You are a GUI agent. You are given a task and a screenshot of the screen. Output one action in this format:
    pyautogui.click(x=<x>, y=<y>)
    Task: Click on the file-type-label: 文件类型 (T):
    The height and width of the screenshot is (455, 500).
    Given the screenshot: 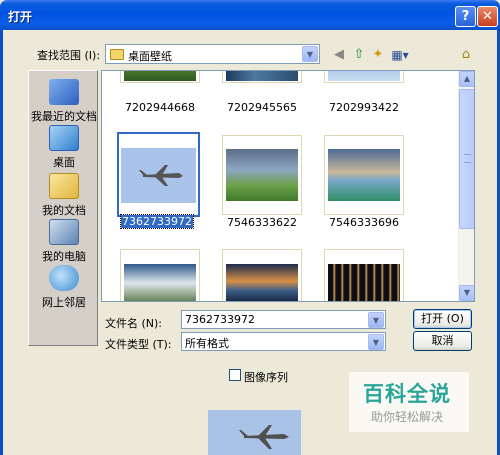 What is the action you would take?
    pyautogui.click(x=138, y=344)
    